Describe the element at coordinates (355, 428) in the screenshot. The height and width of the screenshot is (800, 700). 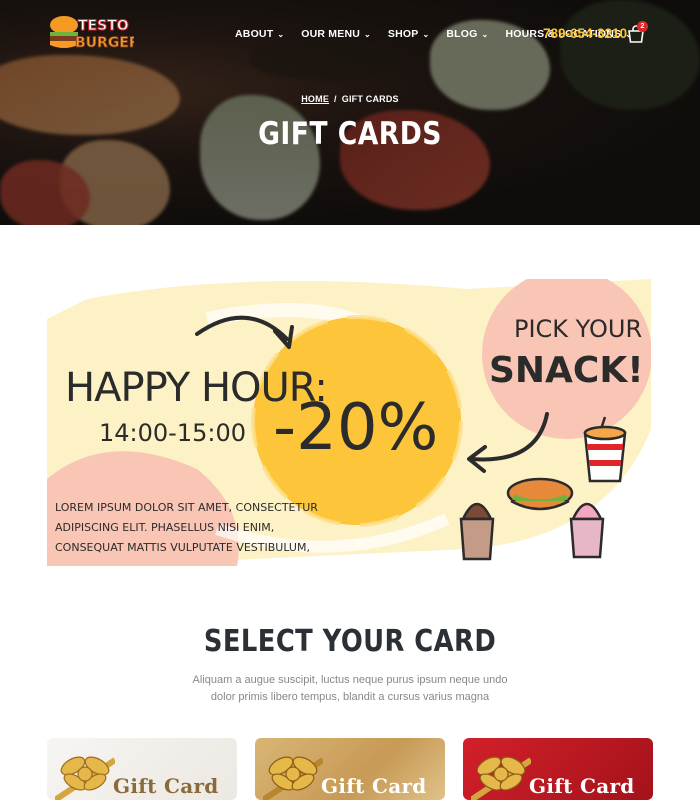
I see `discount-value: -20%` at that location.